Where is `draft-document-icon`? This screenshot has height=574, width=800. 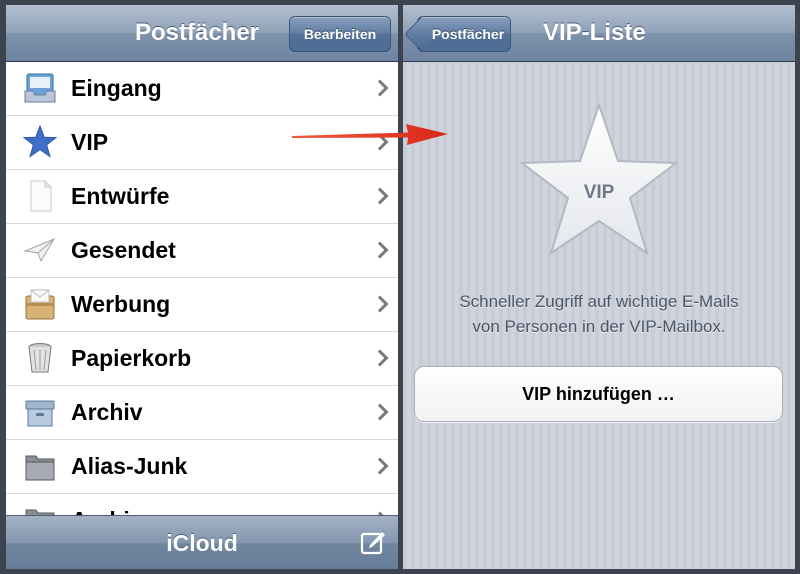
draft-document-icon is located at coordinates (41, 196).